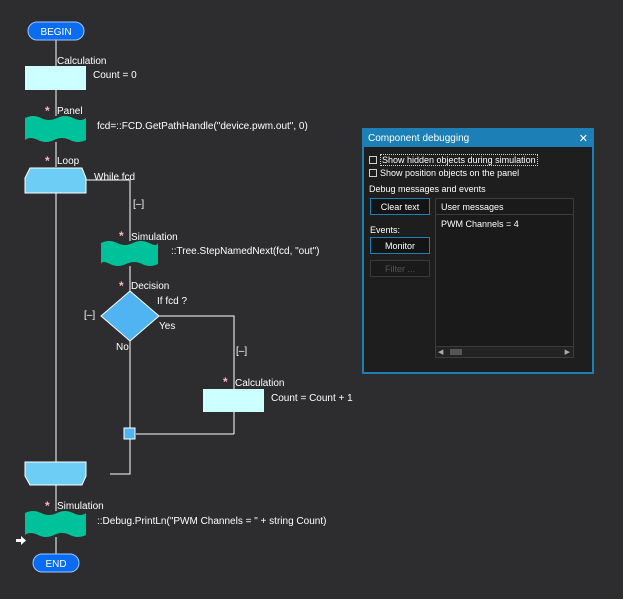  I want to click on loop-title: Loop, so click(68, 161).